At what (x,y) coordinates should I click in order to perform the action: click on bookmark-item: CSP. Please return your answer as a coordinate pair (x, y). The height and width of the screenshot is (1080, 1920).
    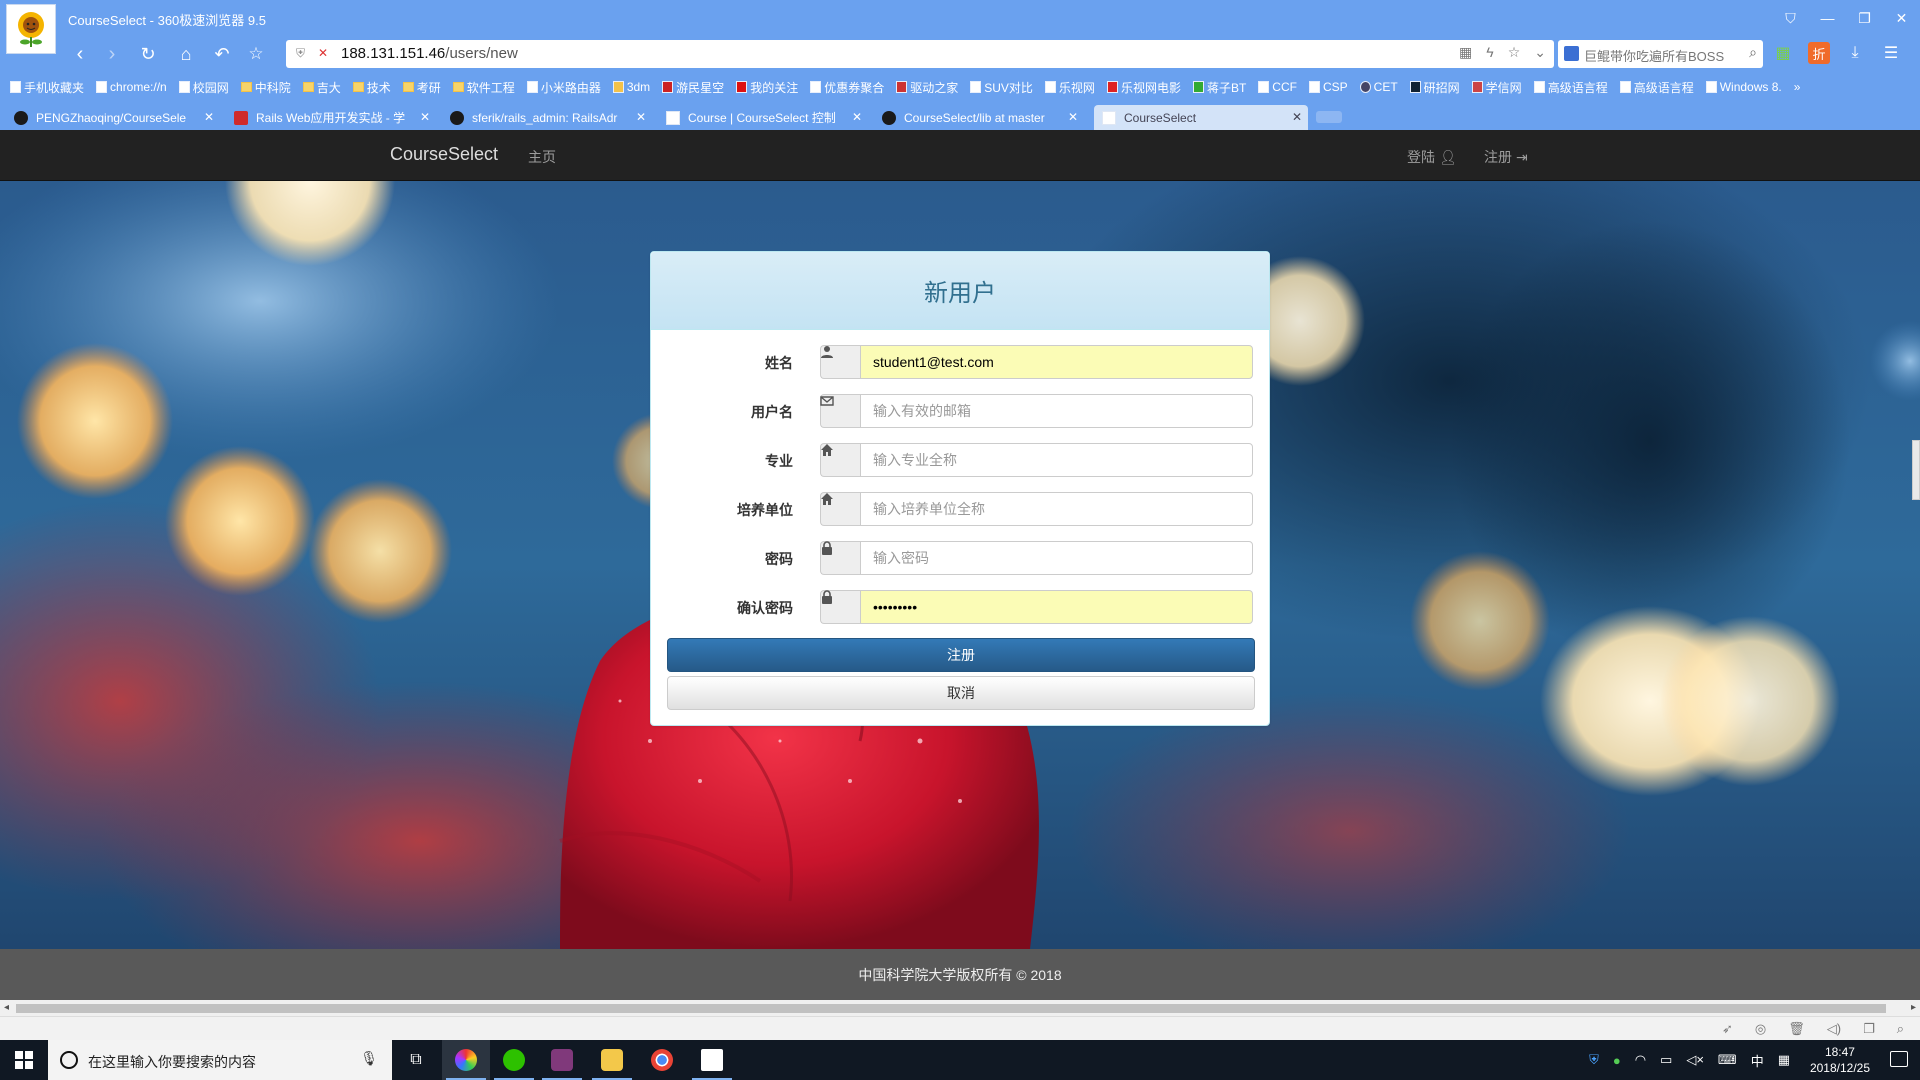
    Looking at the image, I should click on (1328, 87).